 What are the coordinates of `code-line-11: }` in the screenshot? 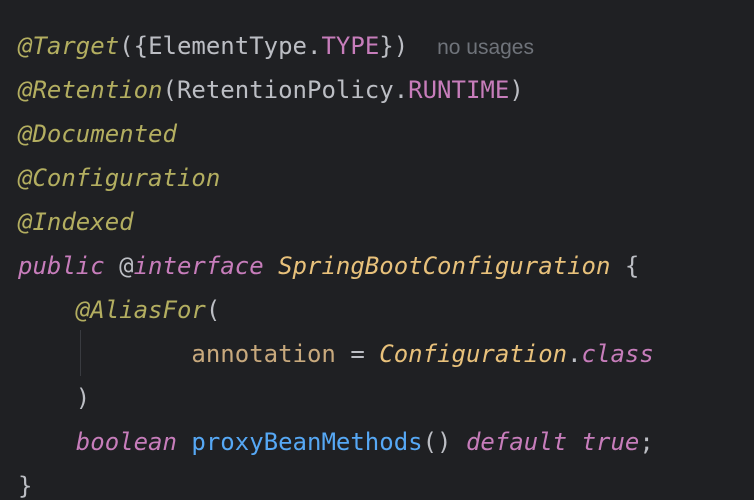 It's located at (25, 482).